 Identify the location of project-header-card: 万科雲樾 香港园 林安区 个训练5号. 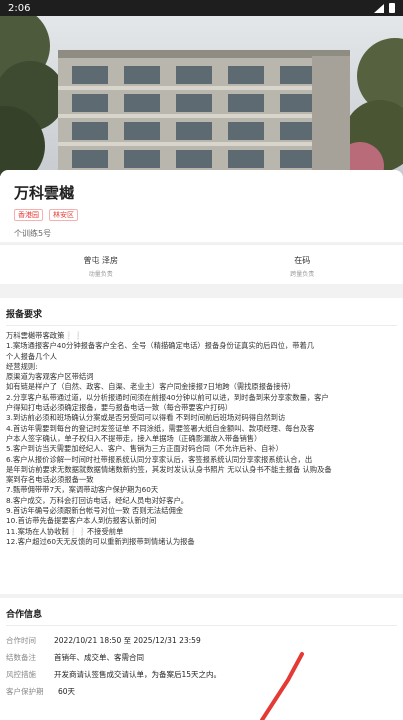
(201, 206).